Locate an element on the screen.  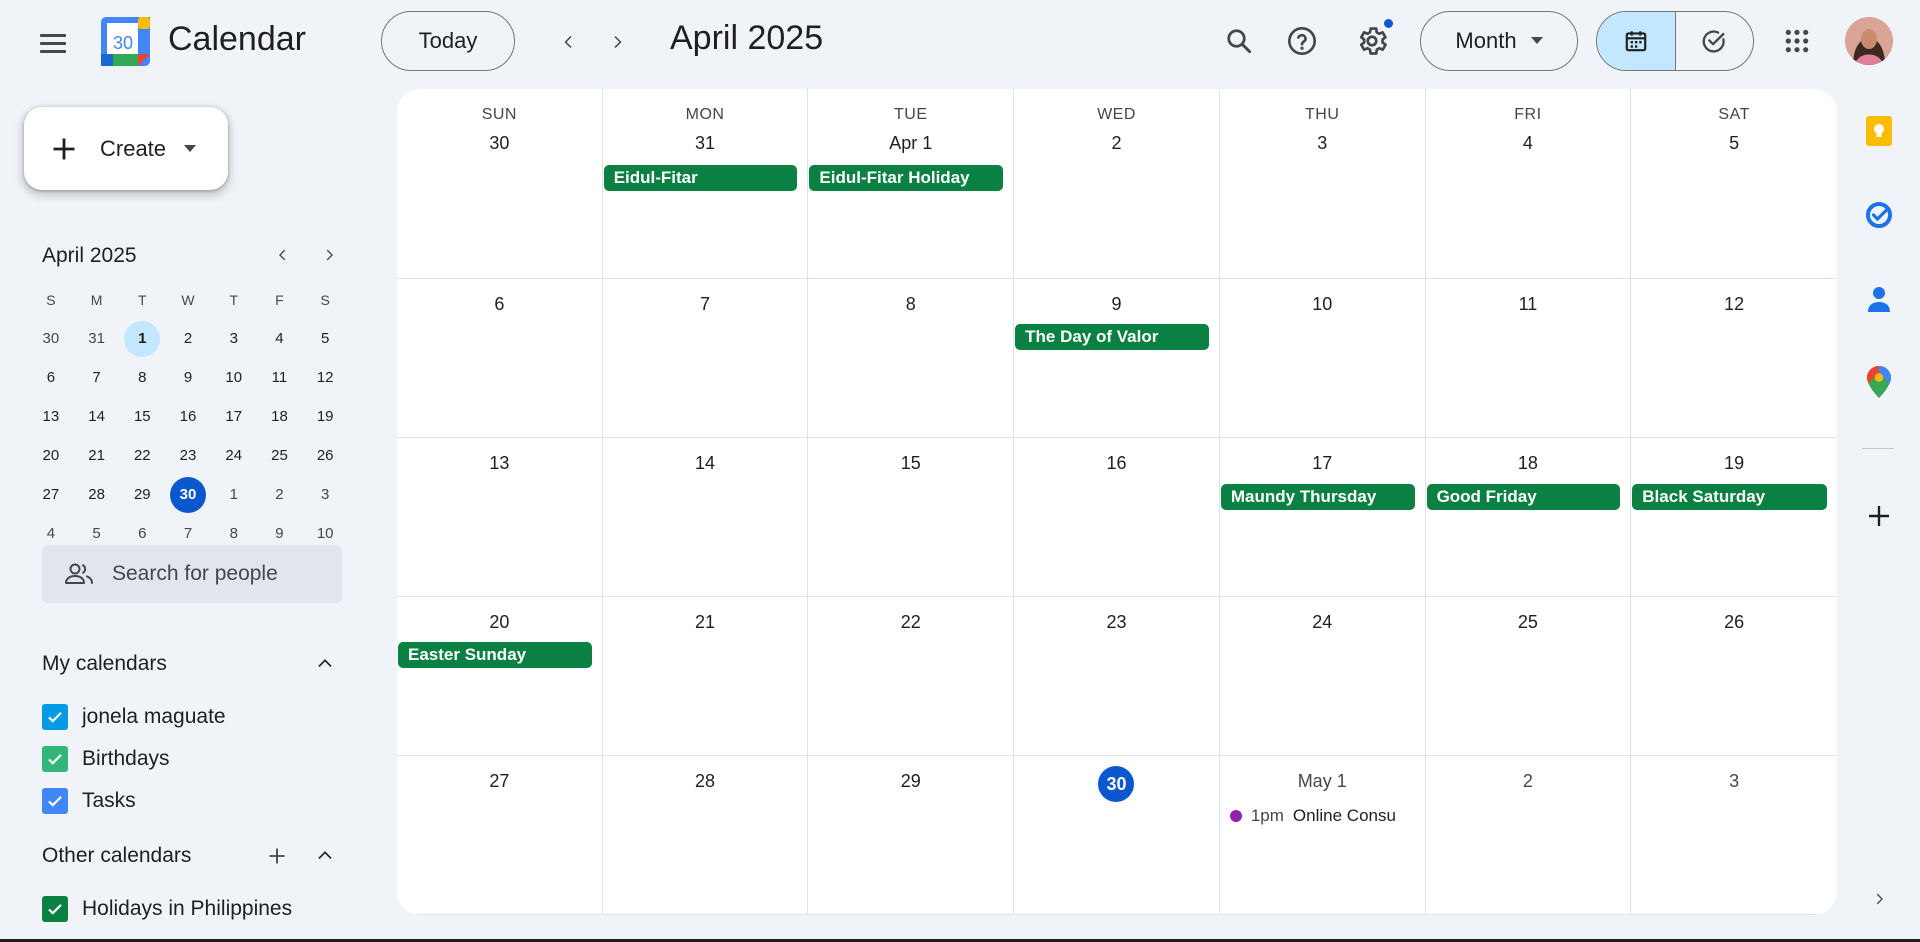
day-cell: WED 2 is located at coordinates (1117, 184).